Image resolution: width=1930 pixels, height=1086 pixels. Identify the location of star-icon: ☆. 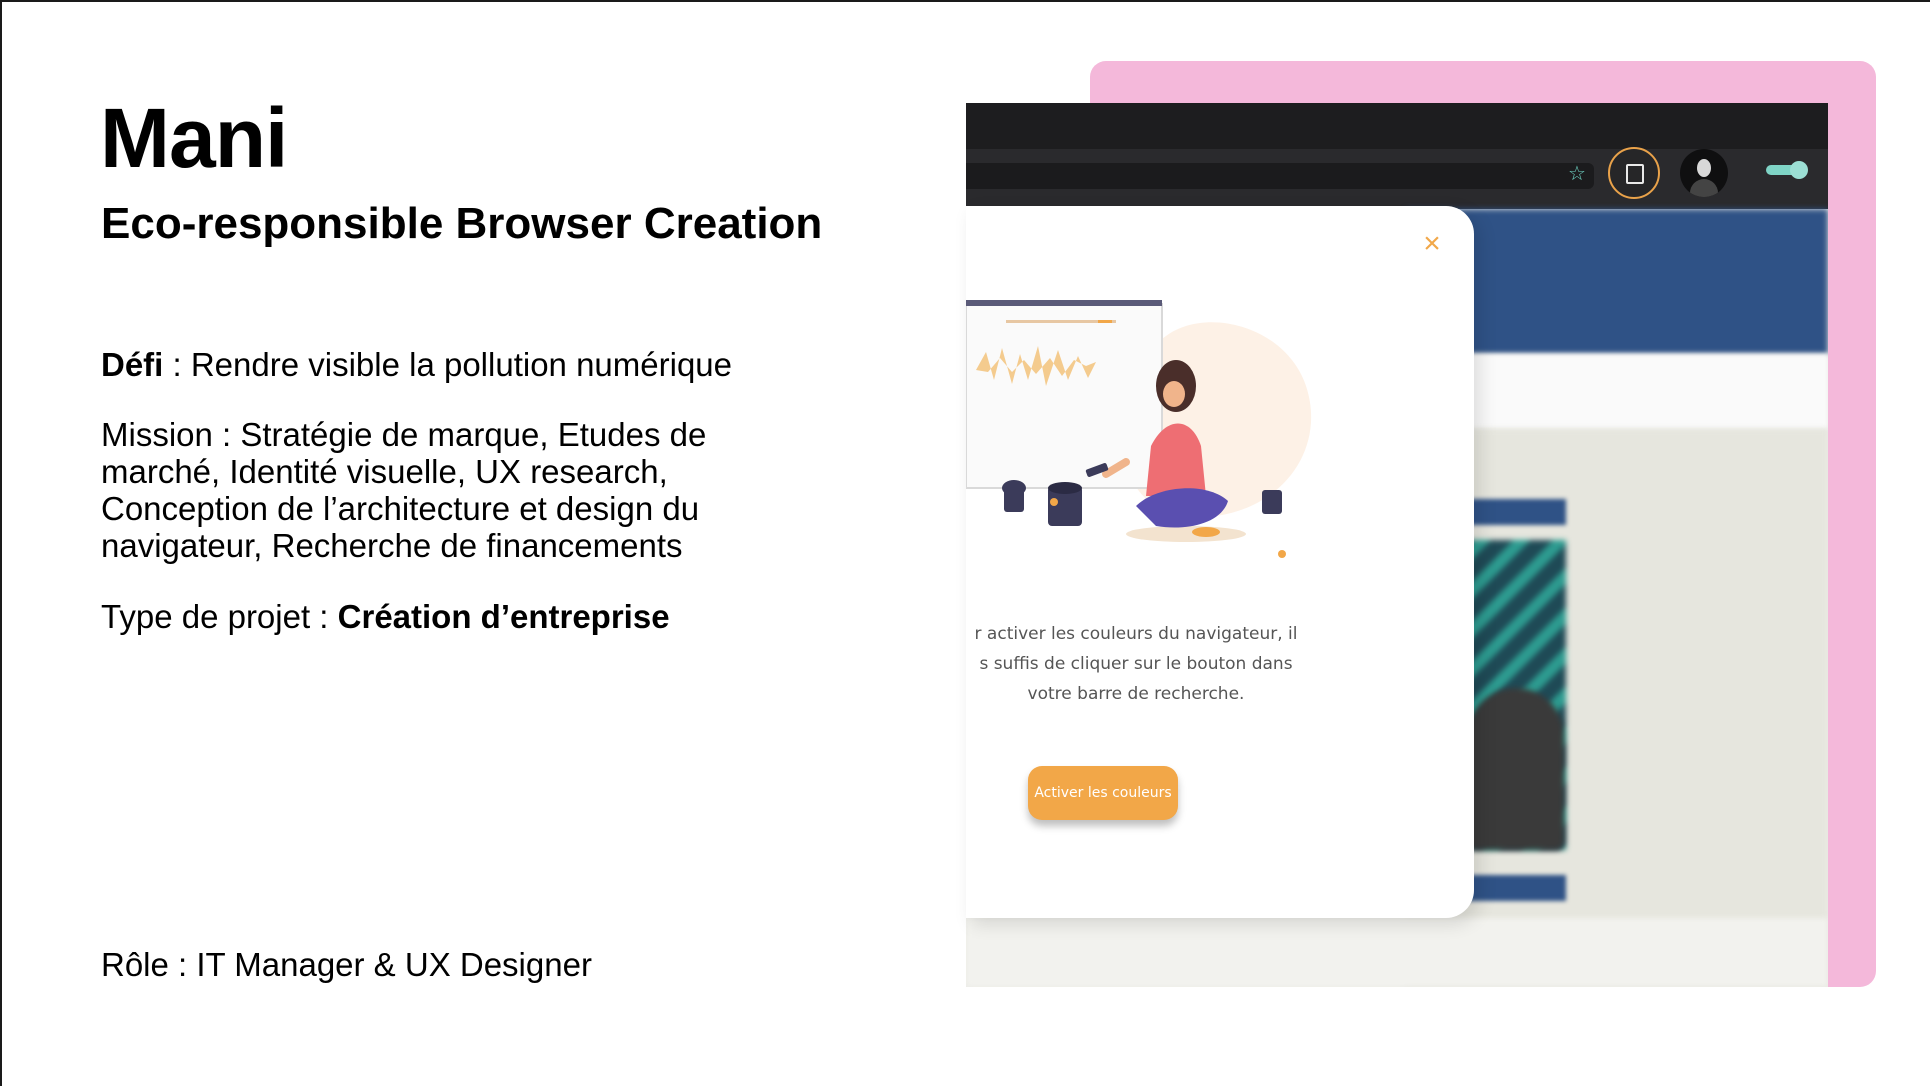
(1577, 174).